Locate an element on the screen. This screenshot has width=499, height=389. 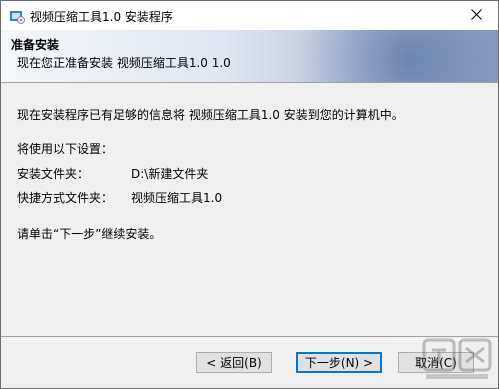
page-subtitle: 现在您正准备安装 视频压缩工具1.0 1.0 is located at coordinates (124, 63).